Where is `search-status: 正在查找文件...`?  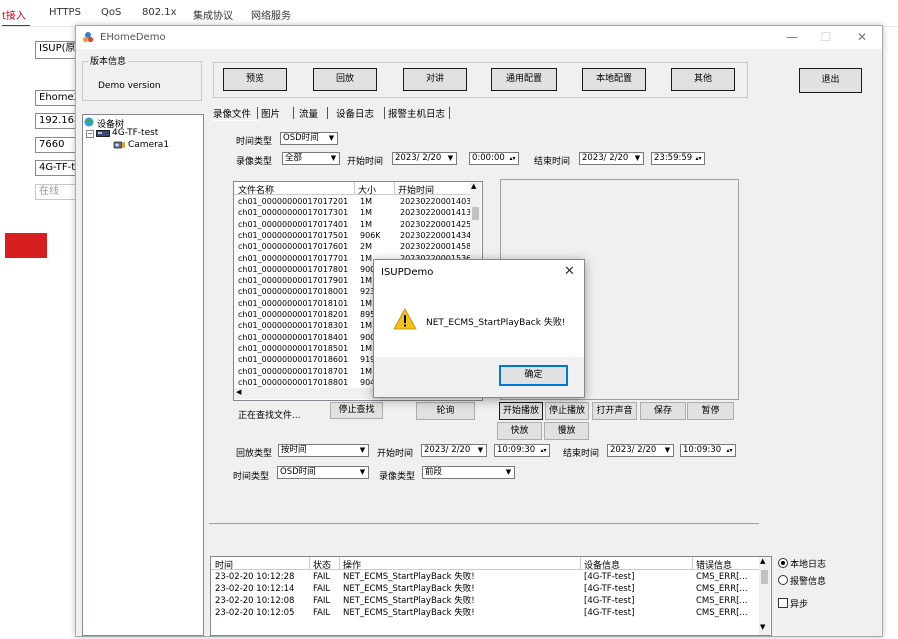 search-status: 正在查找文件... is located at coordinates (269, 416).